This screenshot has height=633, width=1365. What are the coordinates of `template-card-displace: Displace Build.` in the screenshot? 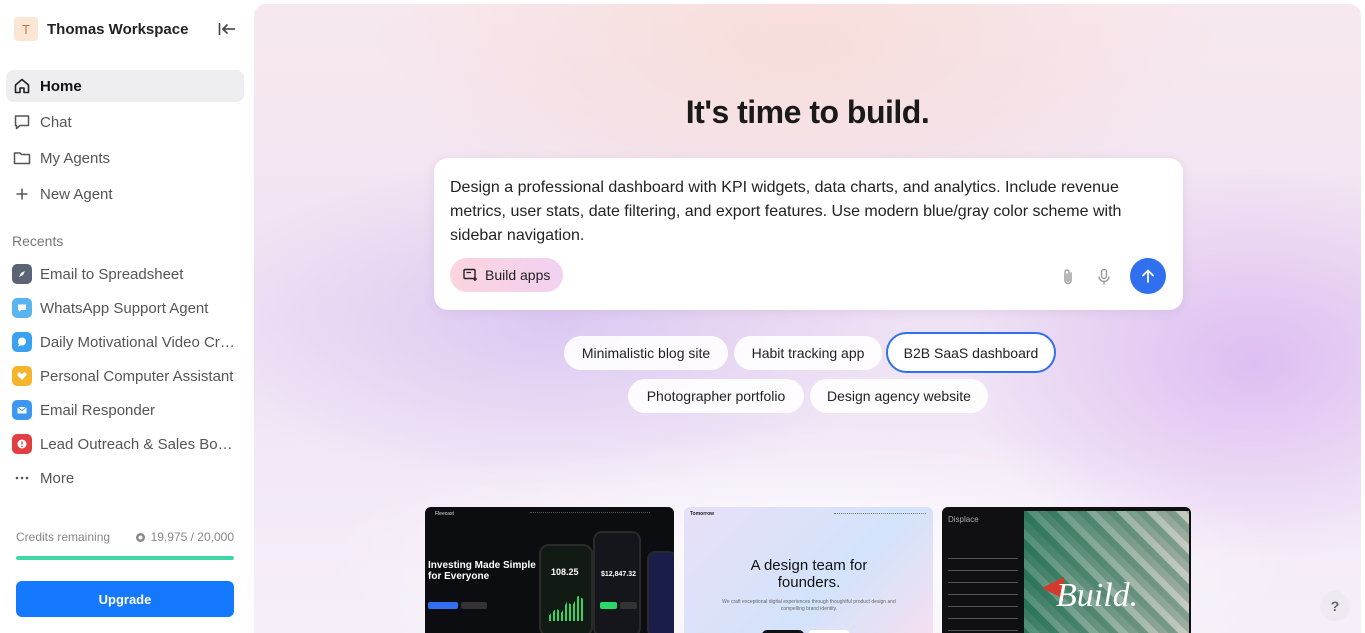 It's located at (1066, 570).